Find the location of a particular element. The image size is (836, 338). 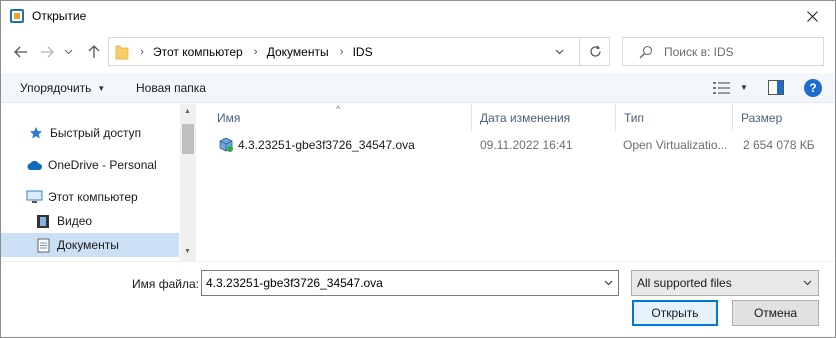

star-icon is located at coordinates (36, 133).